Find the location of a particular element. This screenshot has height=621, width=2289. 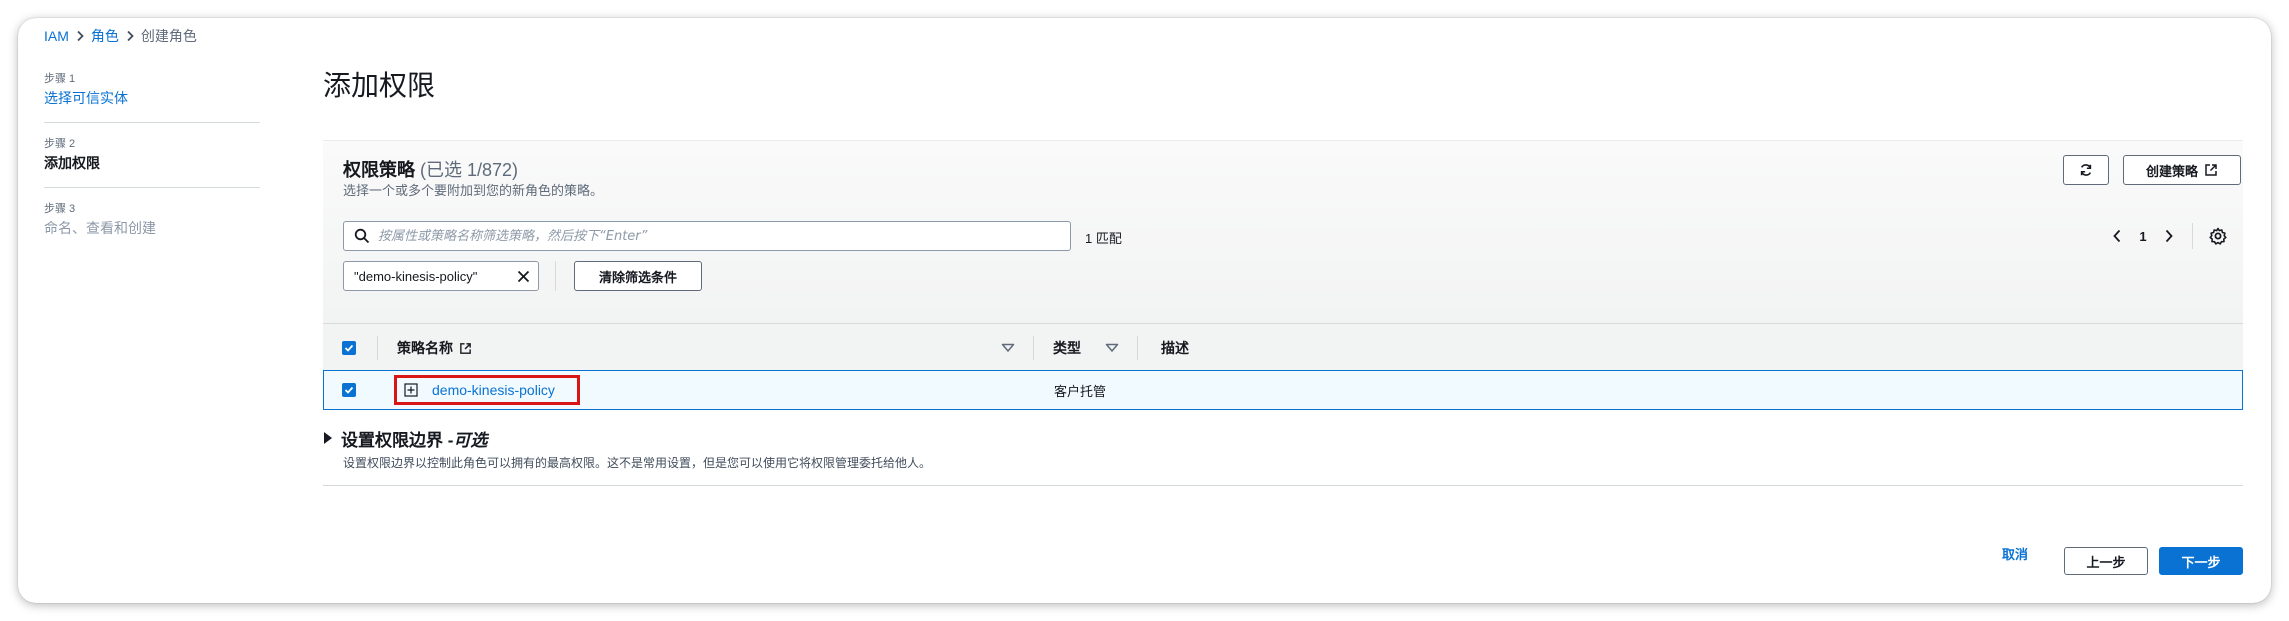

gear-icon is located at coordinates (2218, 236).